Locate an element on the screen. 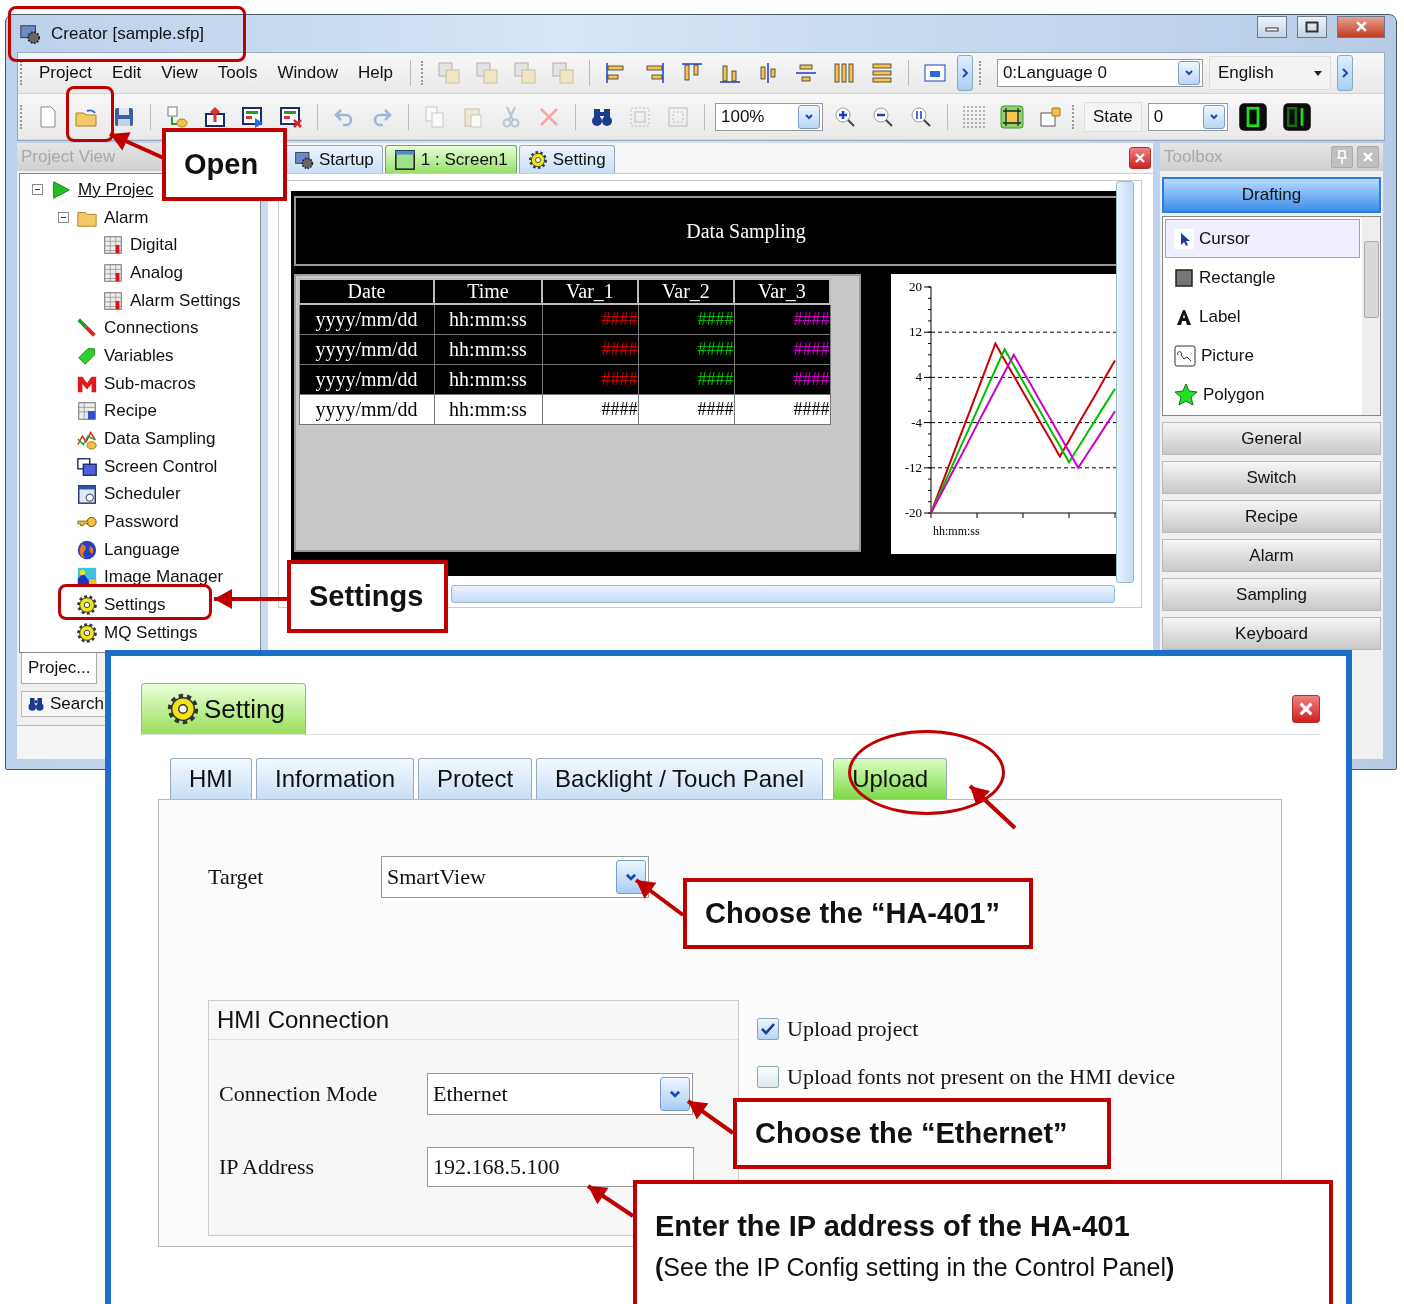 The image size is (1404, 1304). toolbox-category: Keyboard is located at coordinates (1271, 633).